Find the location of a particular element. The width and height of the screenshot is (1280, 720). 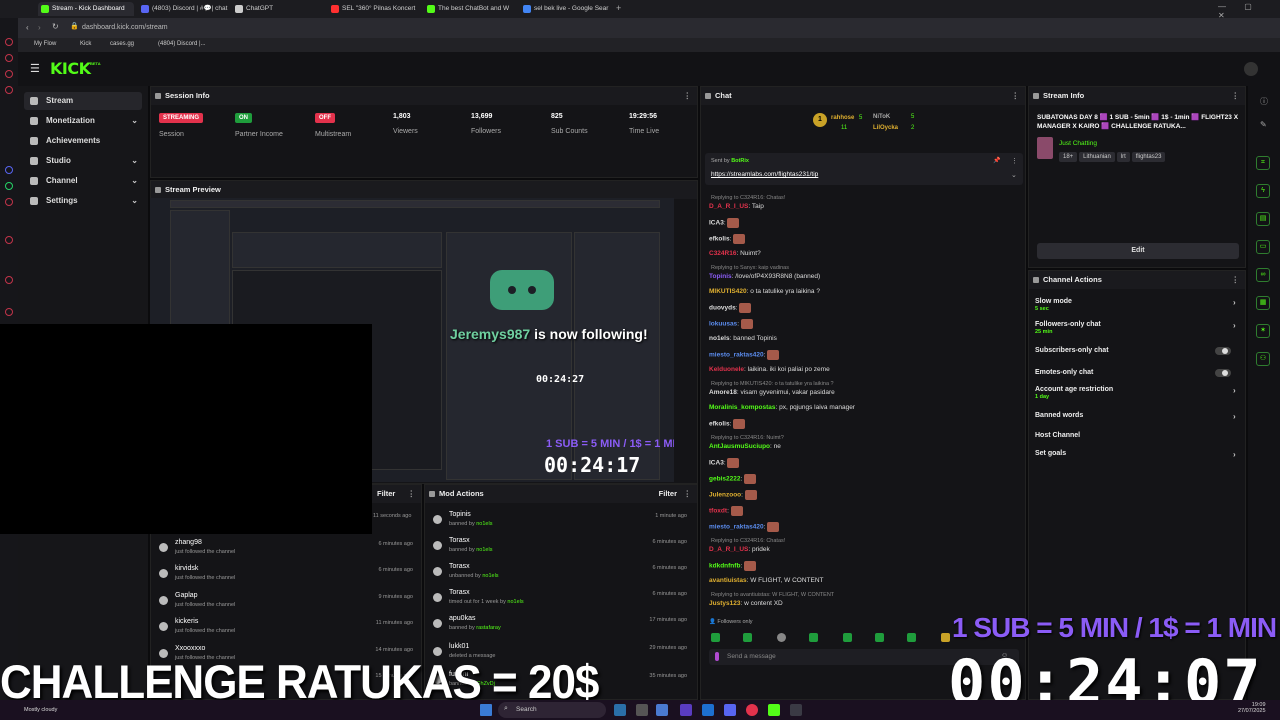

followers-only-action: Followers-only chat 25 min › is located at coordinates (1135, 328).